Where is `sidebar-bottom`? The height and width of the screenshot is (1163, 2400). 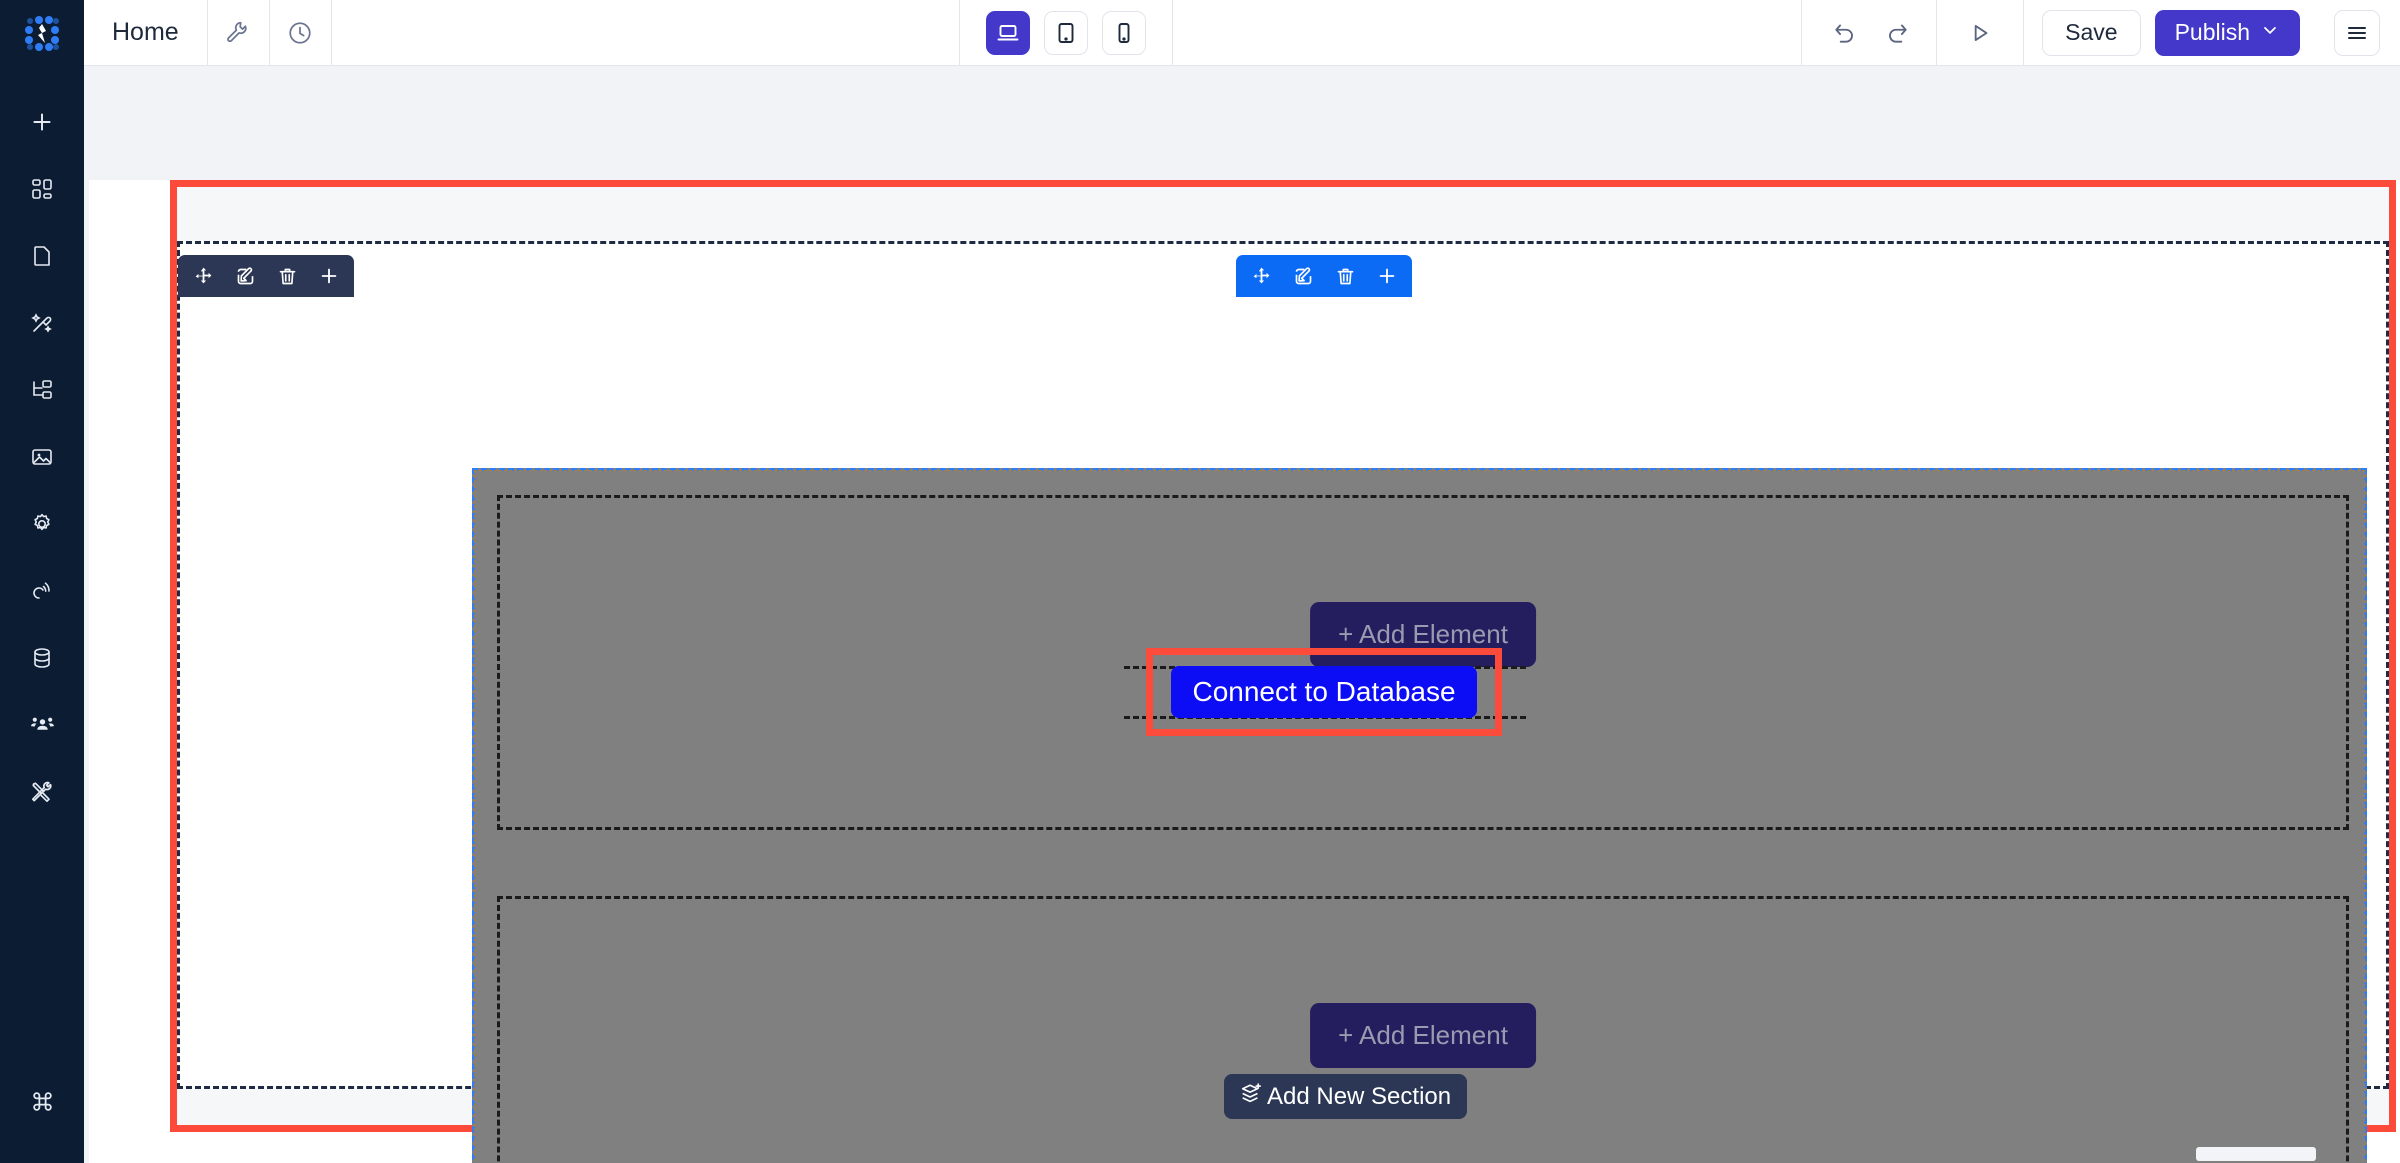
sidebar-bottom is located at coordinates (42, 1115).